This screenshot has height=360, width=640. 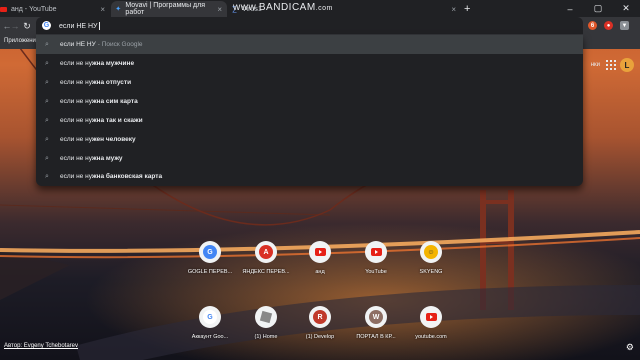 What do you see at coordinates (99, 25) in the screenshot?
I see `text-caret` at bounding box center [99, 25].